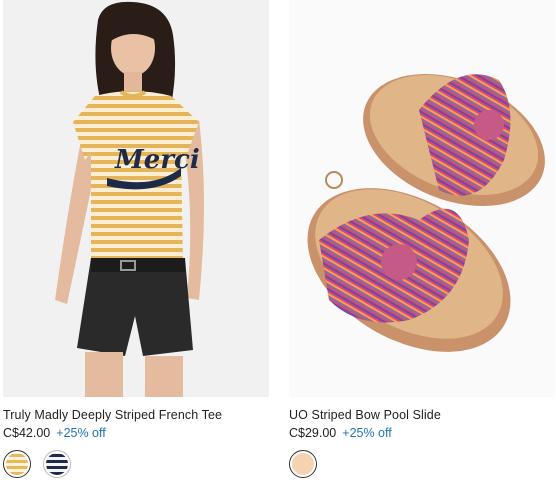 Image resolution: width=556 pixels, height=487 pixels. I want to click on swatch-yellow-stripe, so click(17, 464).